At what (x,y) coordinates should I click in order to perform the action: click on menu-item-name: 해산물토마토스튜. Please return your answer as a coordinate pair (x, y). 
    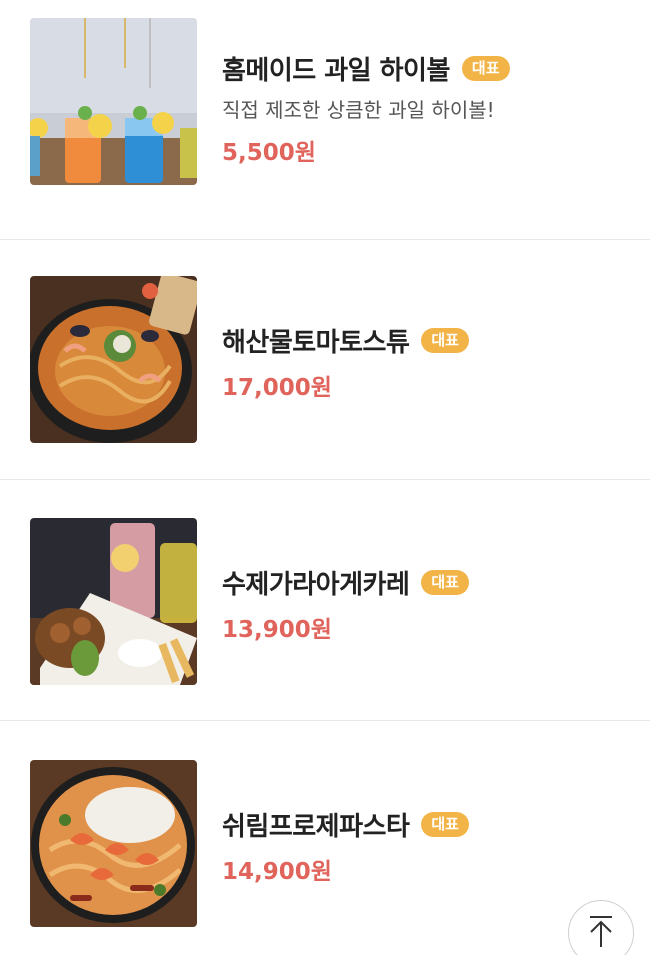
    Looking at the image, I should click on (316, 342).